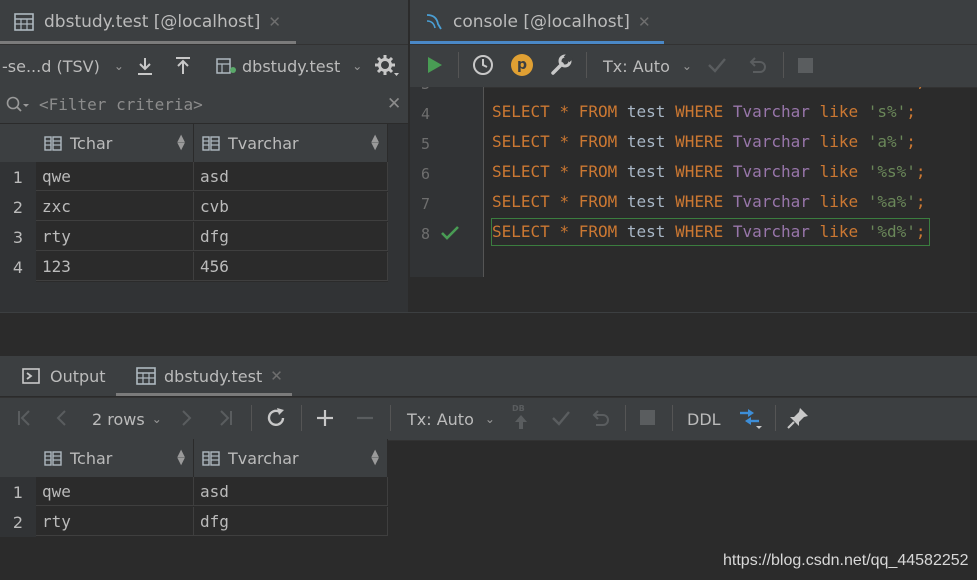 The width and height of the screenshot is (977, 580). What do you see at coordinates (488, 312) in the screenshot?
I see `splitter-line` at bounding box center [488, 312].